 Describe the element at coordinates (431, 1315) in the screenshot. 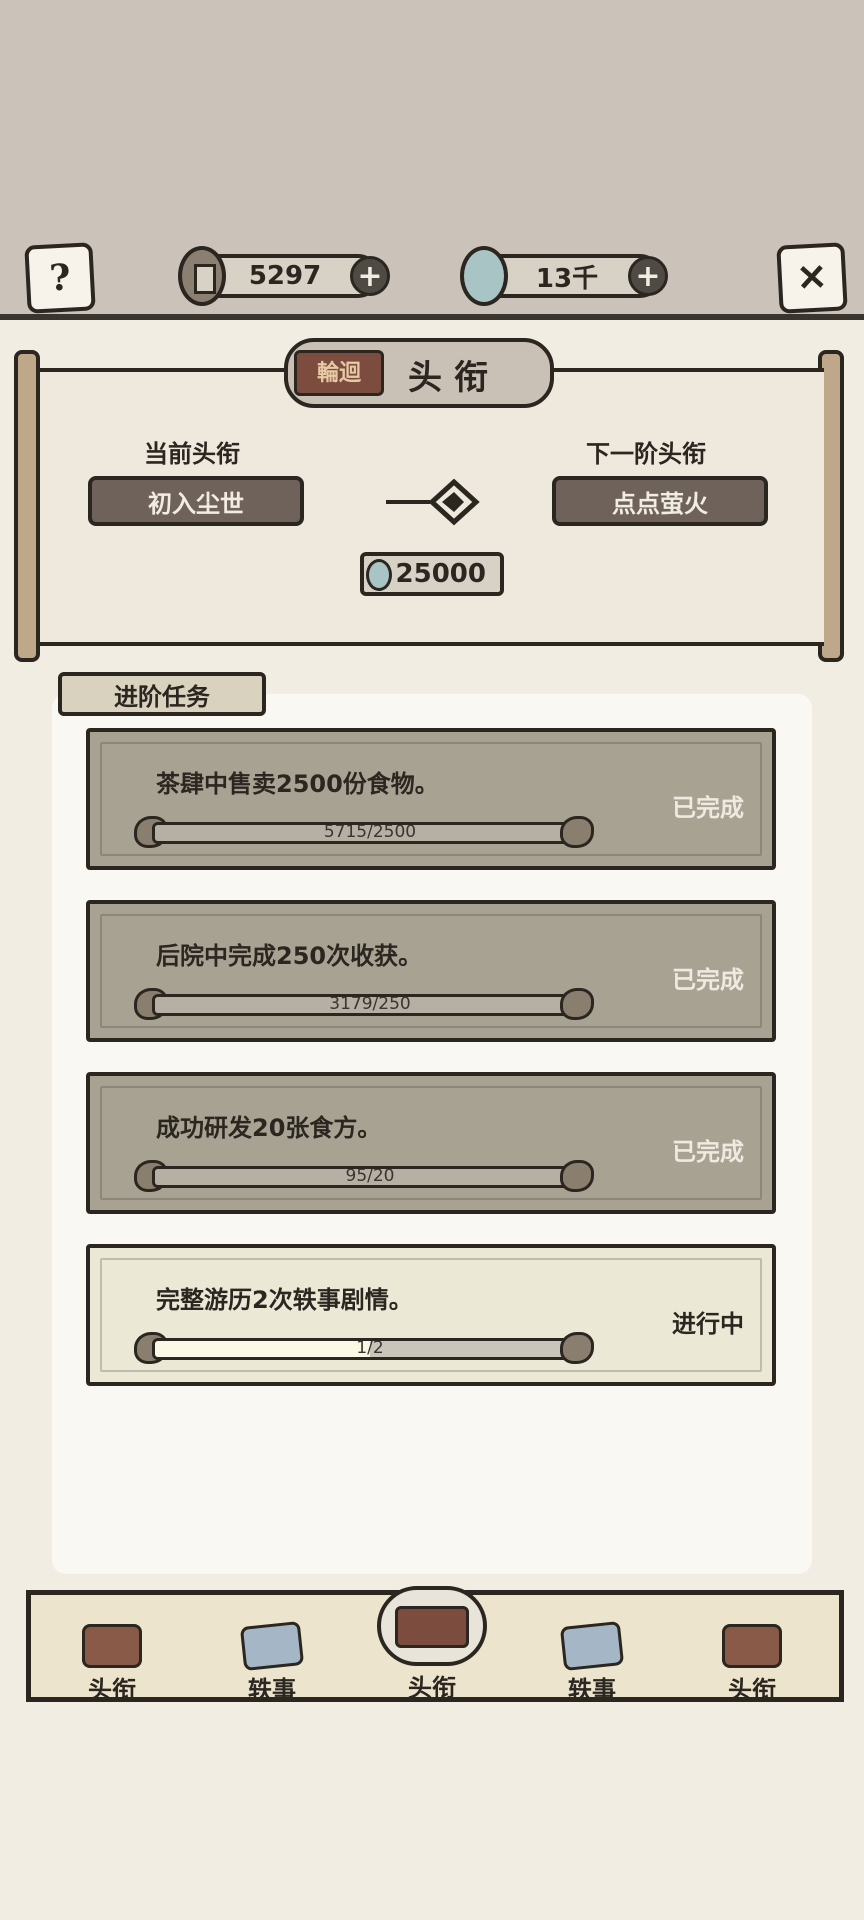

I see `task-card: 完整游历2次轶事剧情。 1/2 进行中` at that location.